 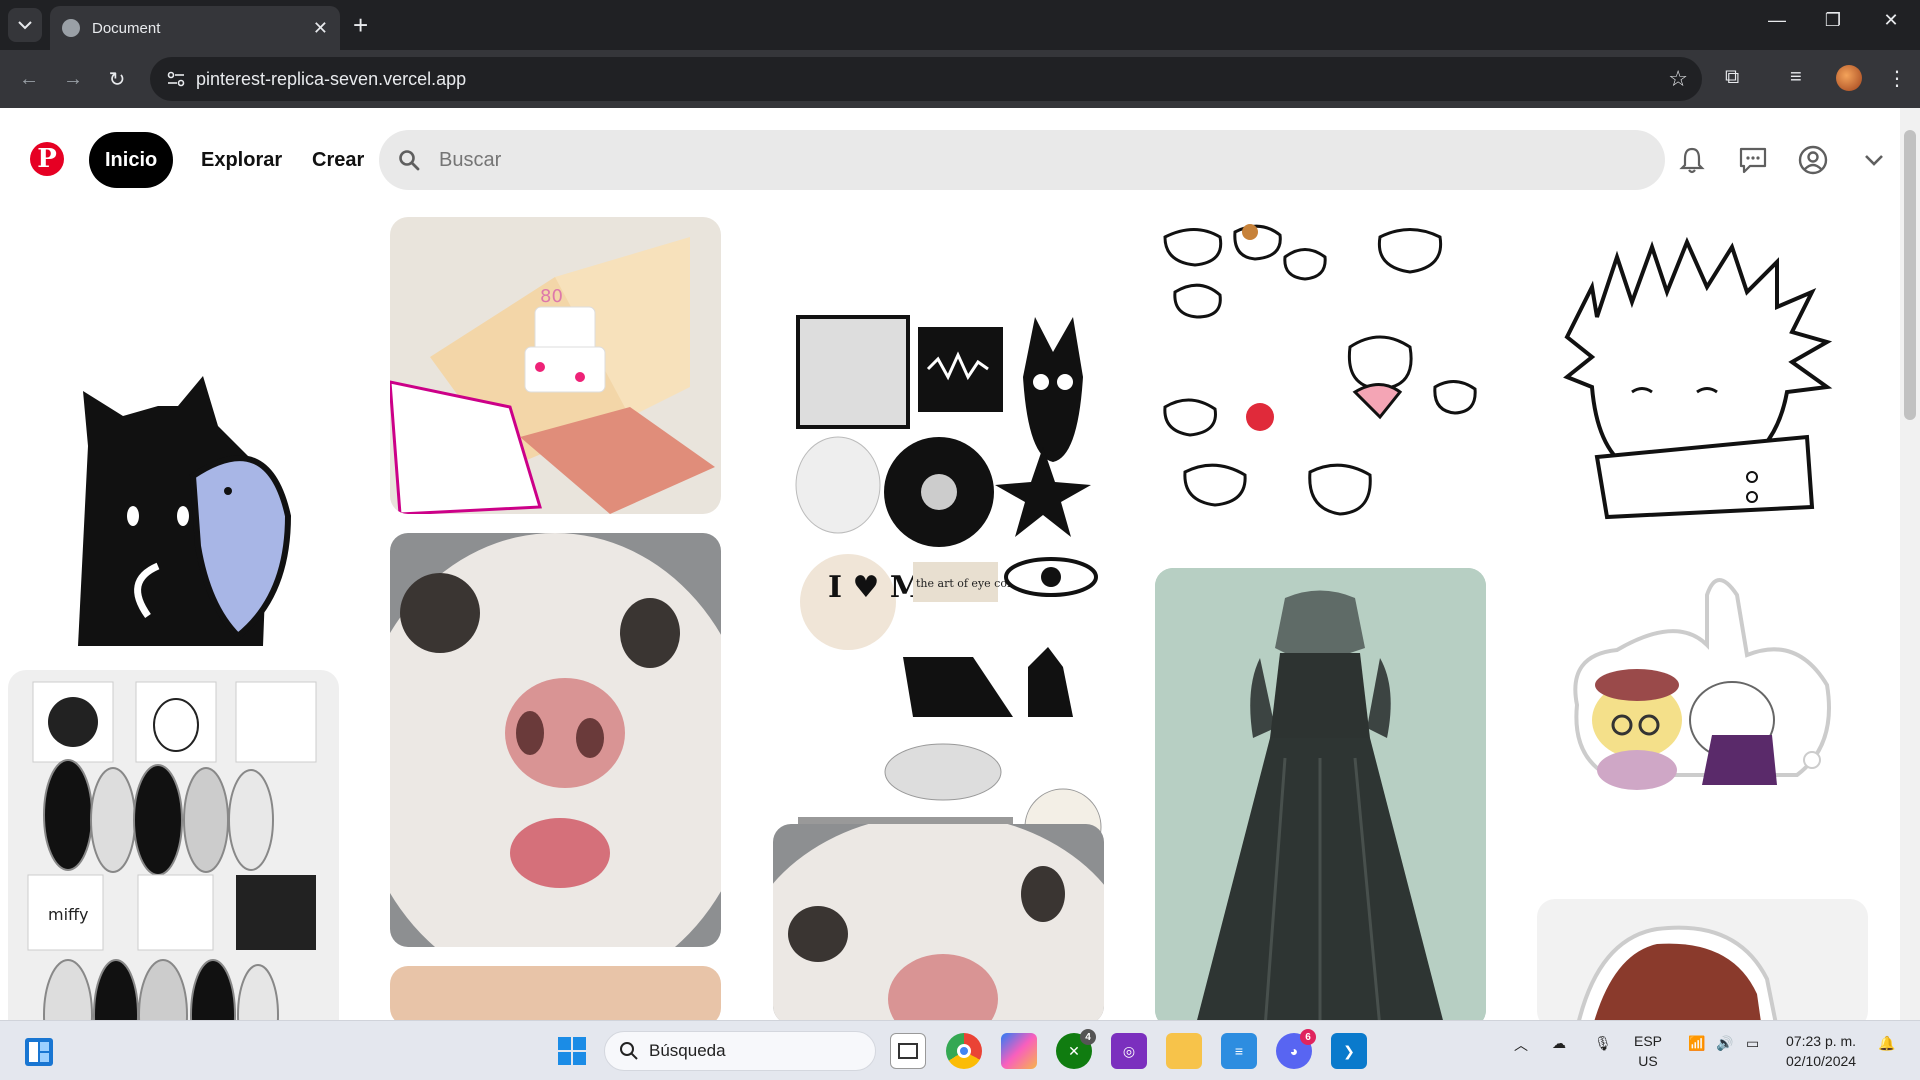 I want to click on menu-kebab-icon: ⋮, so click(x=1897, y=78).